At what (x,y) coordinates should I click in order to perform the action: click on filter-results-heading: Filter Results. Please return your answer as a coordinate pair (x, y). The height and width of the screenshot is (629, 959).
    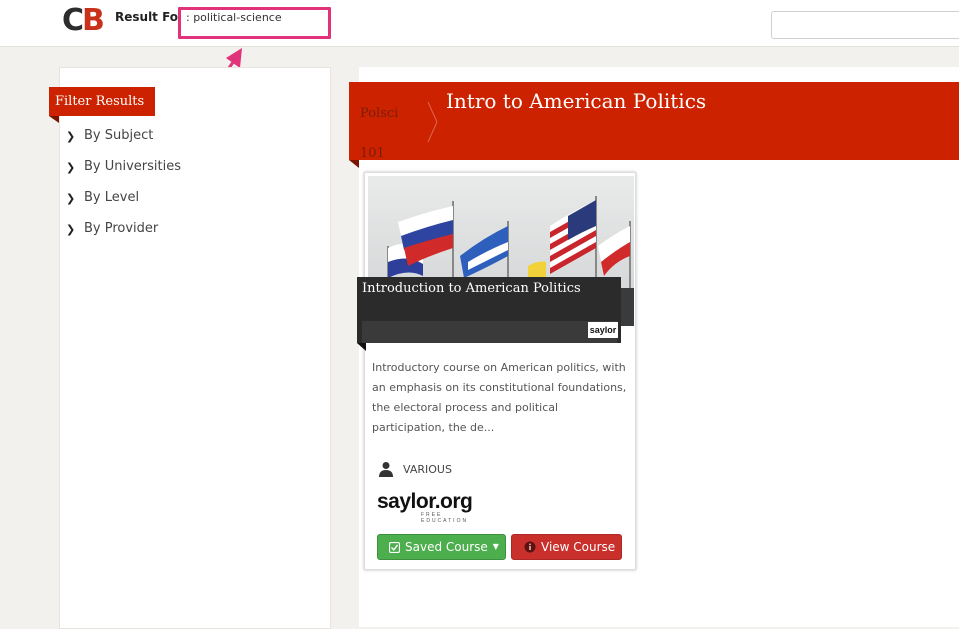
    Looking at the image, I should click on (102, 105).